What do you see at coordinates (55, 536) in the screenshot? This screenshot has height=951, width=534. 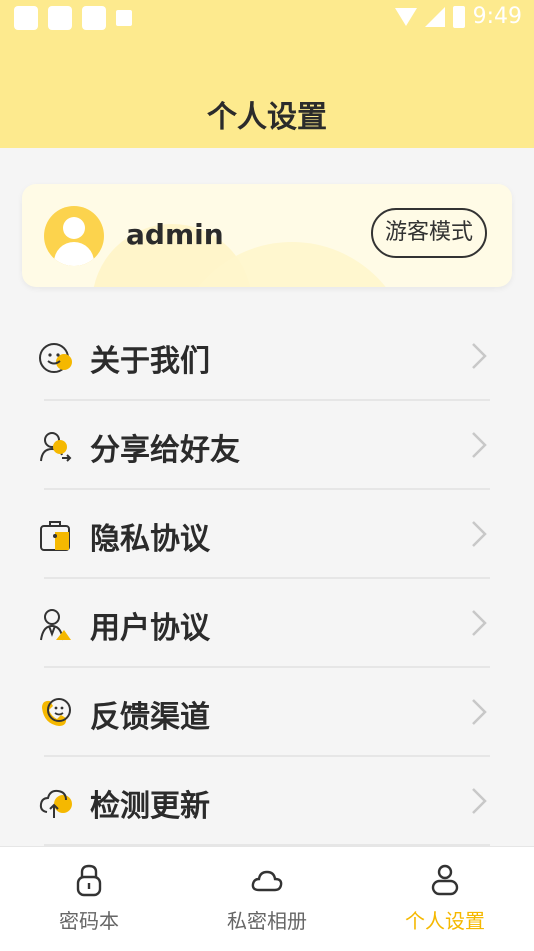 I see `privacy-folder-icon` at bounding box center [55, 536].